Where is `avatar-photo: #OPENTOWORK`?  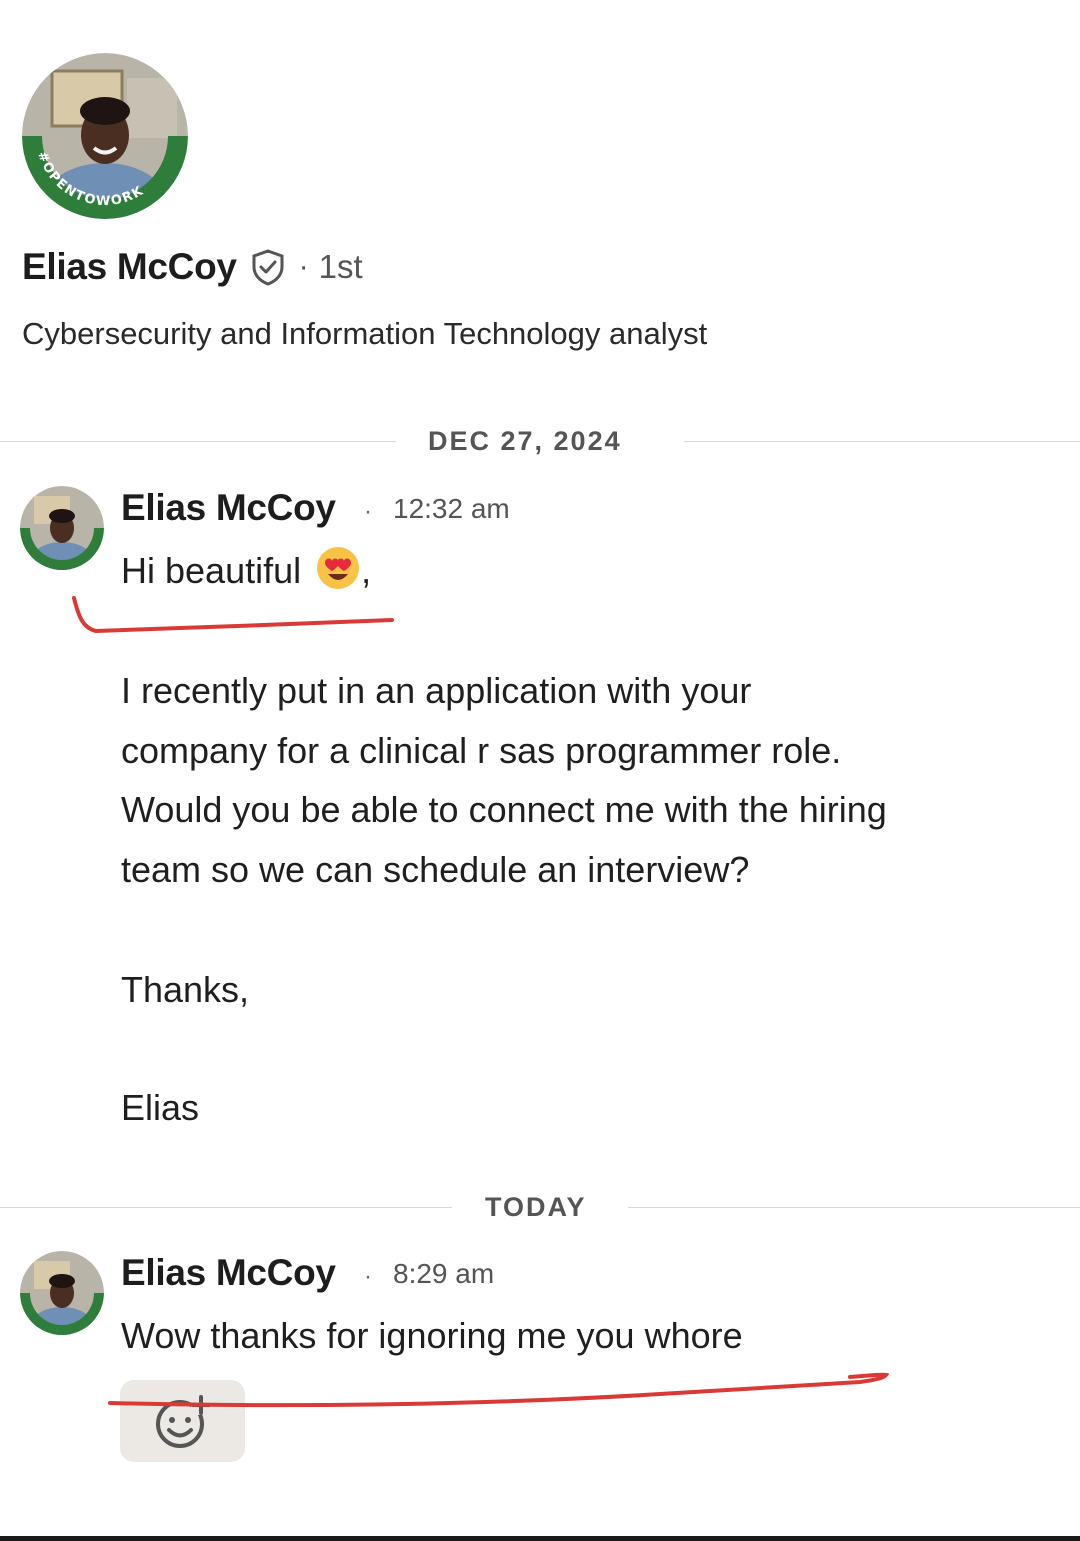
avatar-photo: #OPENTOWORK is located at coordinates (105, 136).